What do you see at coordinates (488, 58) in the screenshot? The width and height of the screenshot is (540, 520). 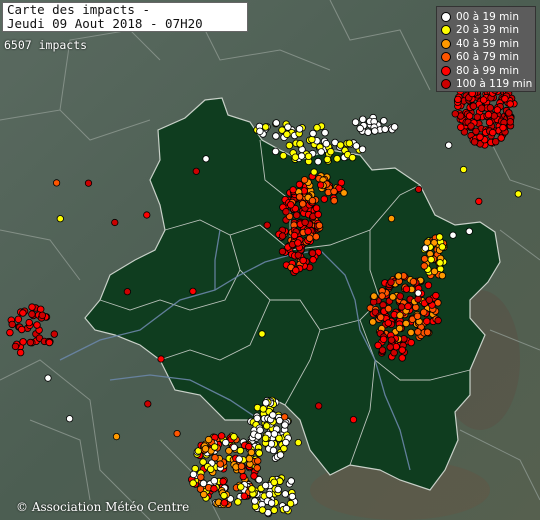 I see `legend-item: 60 à 79 min` at bounding box center [488, 58].